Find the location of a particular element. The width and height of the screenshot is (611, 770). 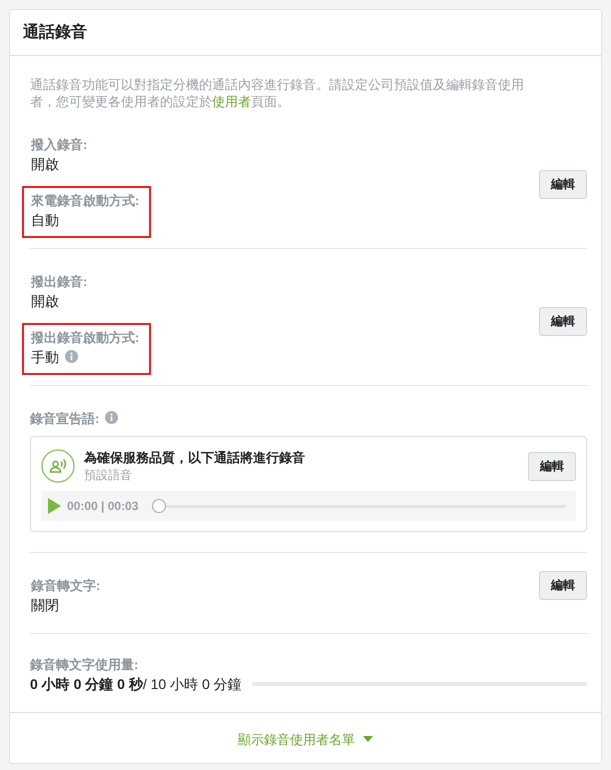

usage-value: 0 小時 0 分鐘 0 秒/ 10 小時 0 分鐘 is located at coordinates (136, 684).